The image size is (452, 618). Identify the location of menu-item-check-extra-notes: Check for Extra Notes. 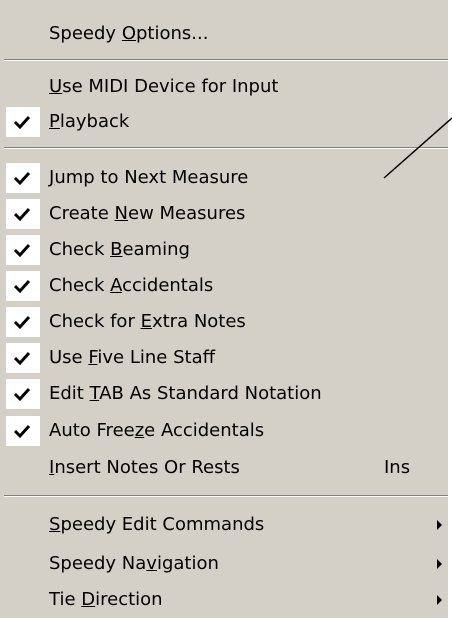
(226, 322).